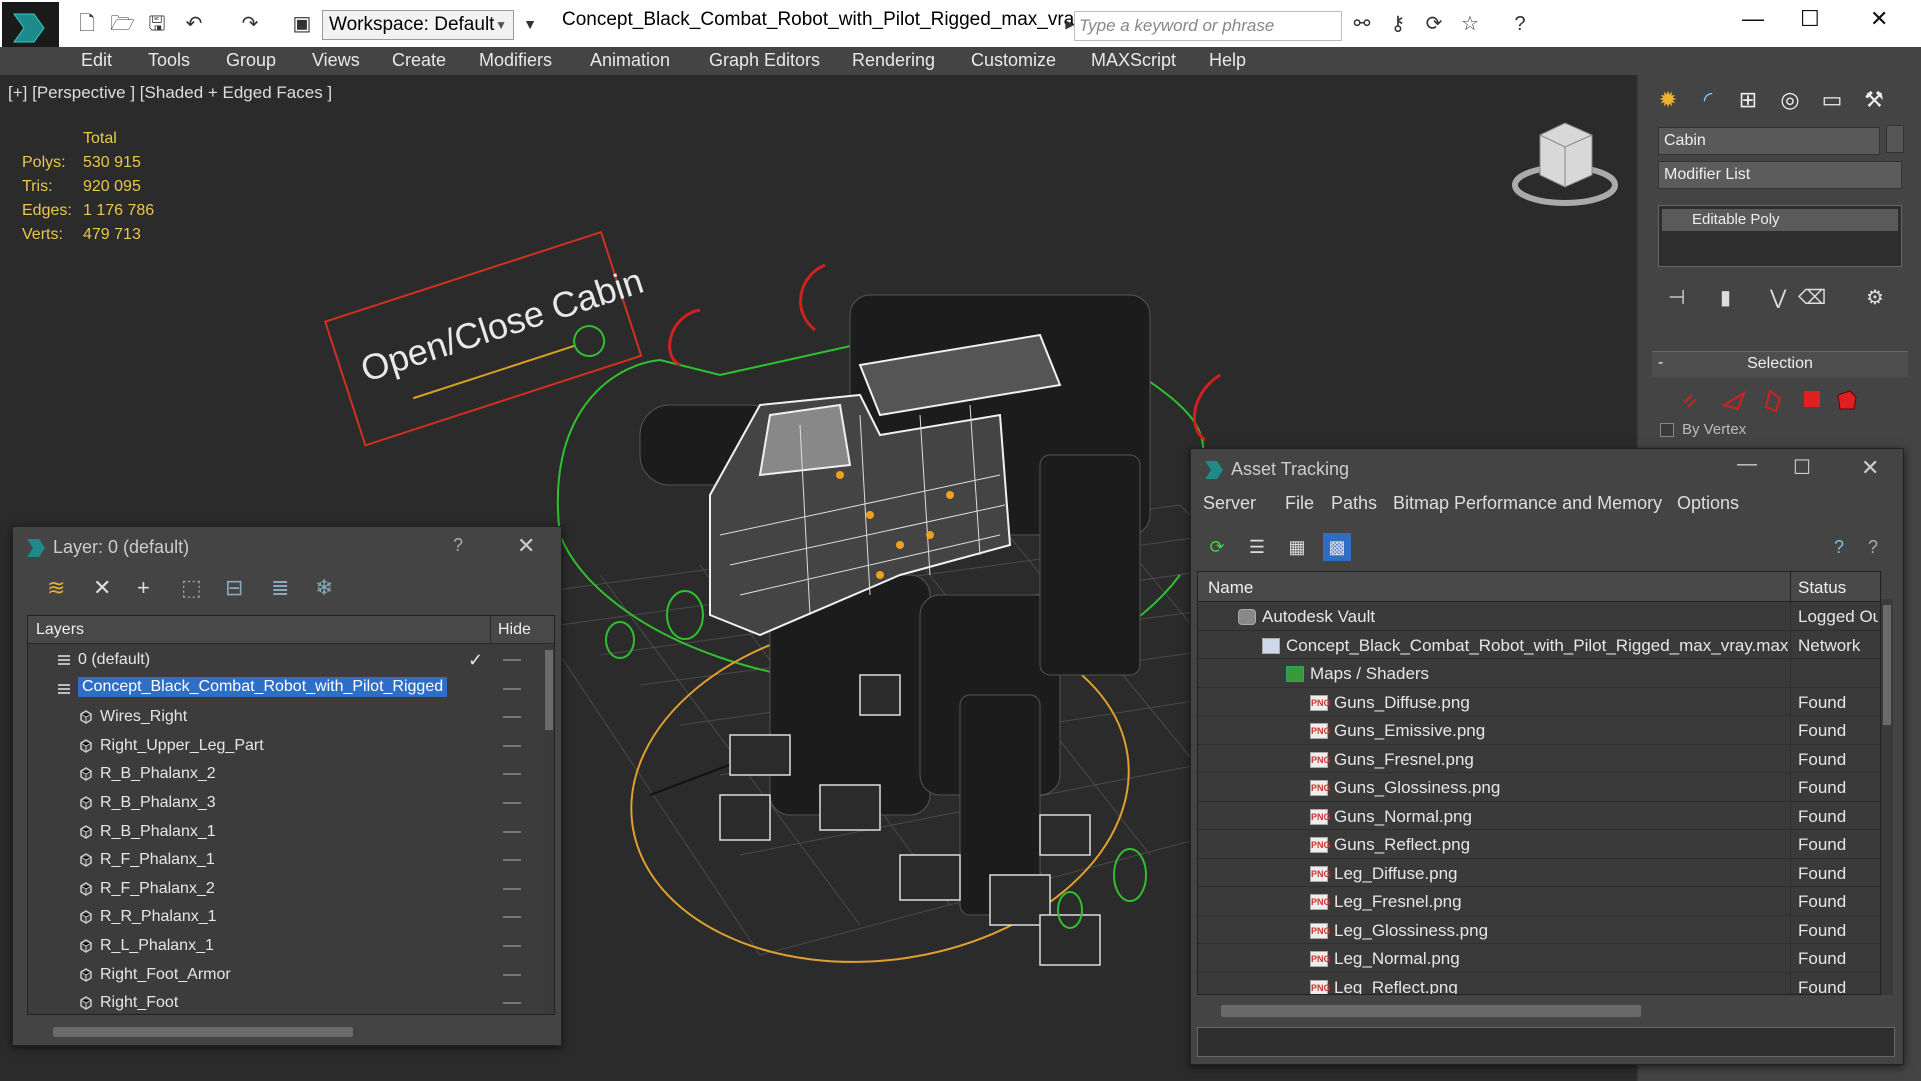 This screenshot has width=1921, height=1081. Describe the element at coordinates (1873, 547) in the screenshot. I see `context-help-icon: ?` at that location.